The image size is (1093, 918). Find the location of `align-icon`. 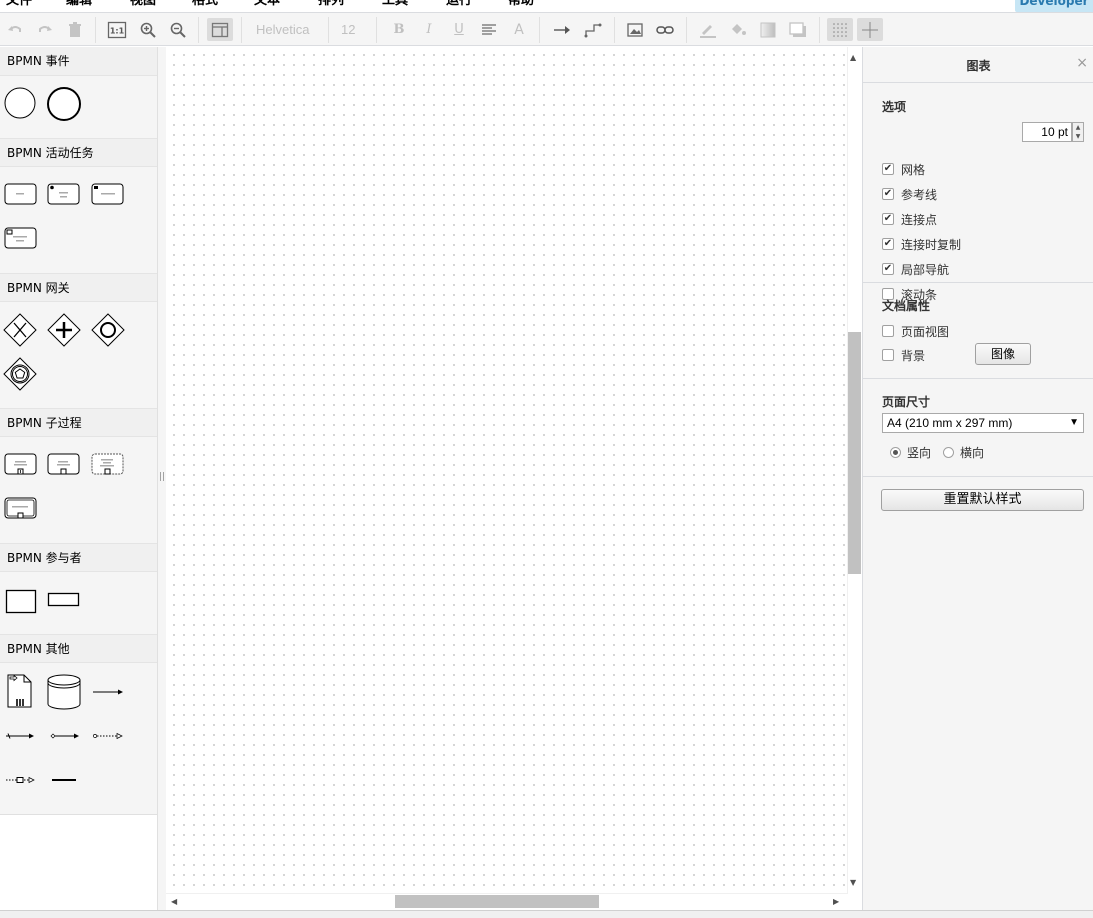

align-icon is located at coordinates (489, 29).